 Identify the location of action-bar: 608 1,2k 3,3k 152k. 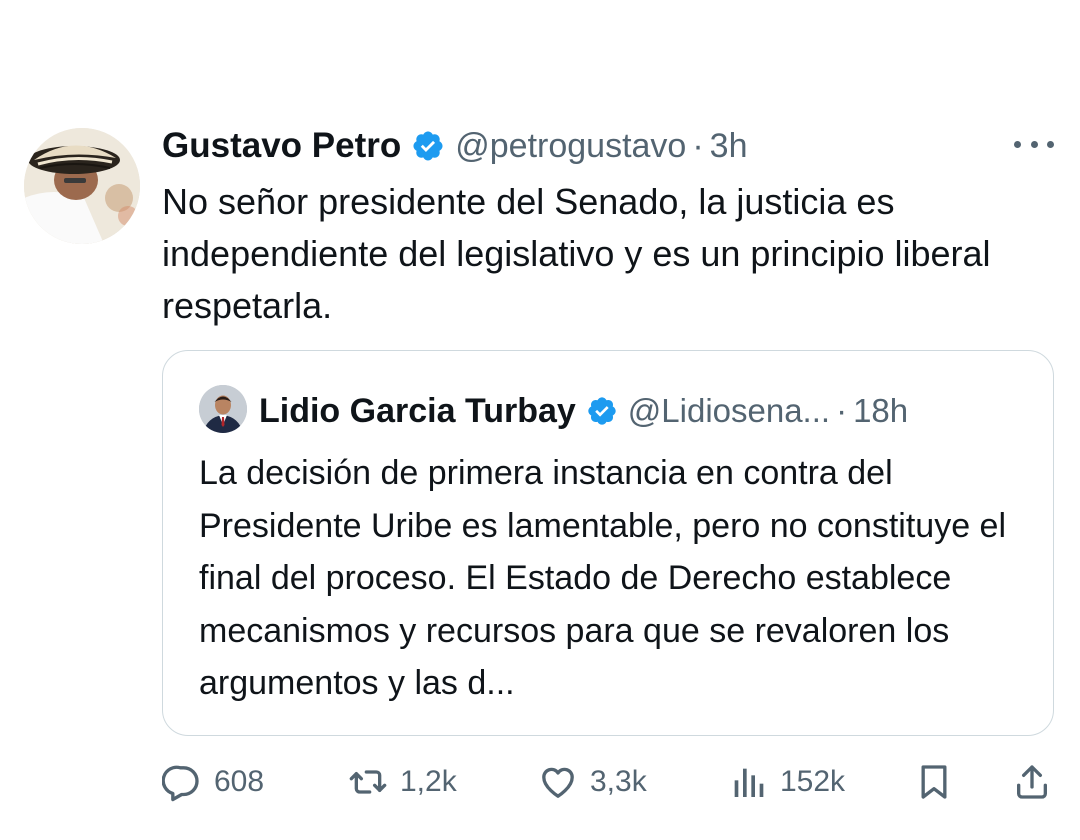
(608, 782).